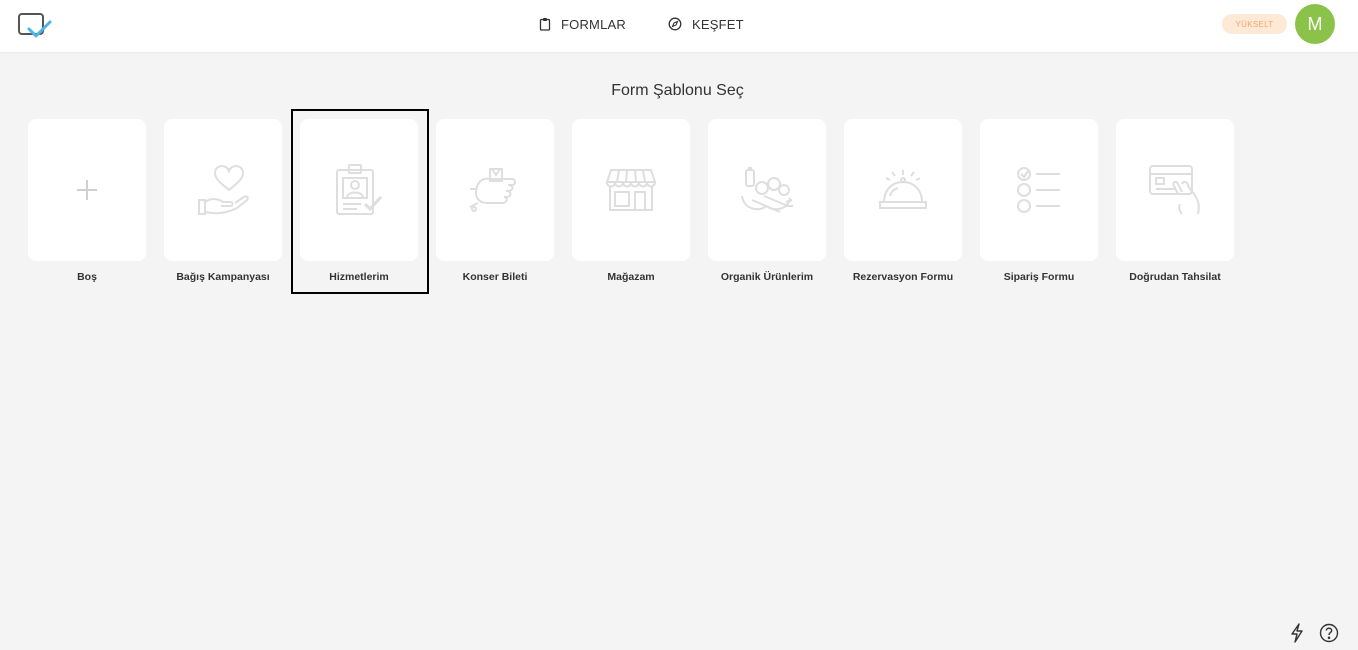  I want to click on service-bell-icon, so click(903, 189).